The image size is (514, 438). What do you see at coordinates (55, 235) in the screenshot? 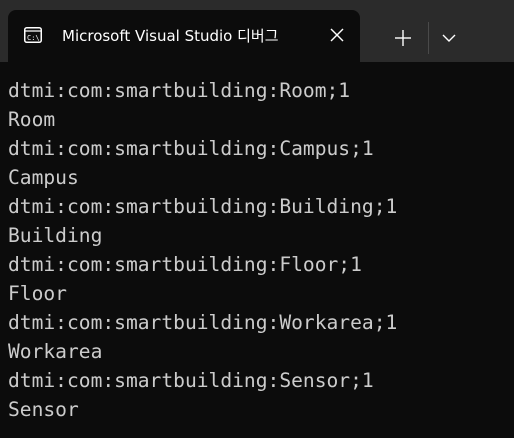
I see `console-line: Building` at bounding box center [55, 235].